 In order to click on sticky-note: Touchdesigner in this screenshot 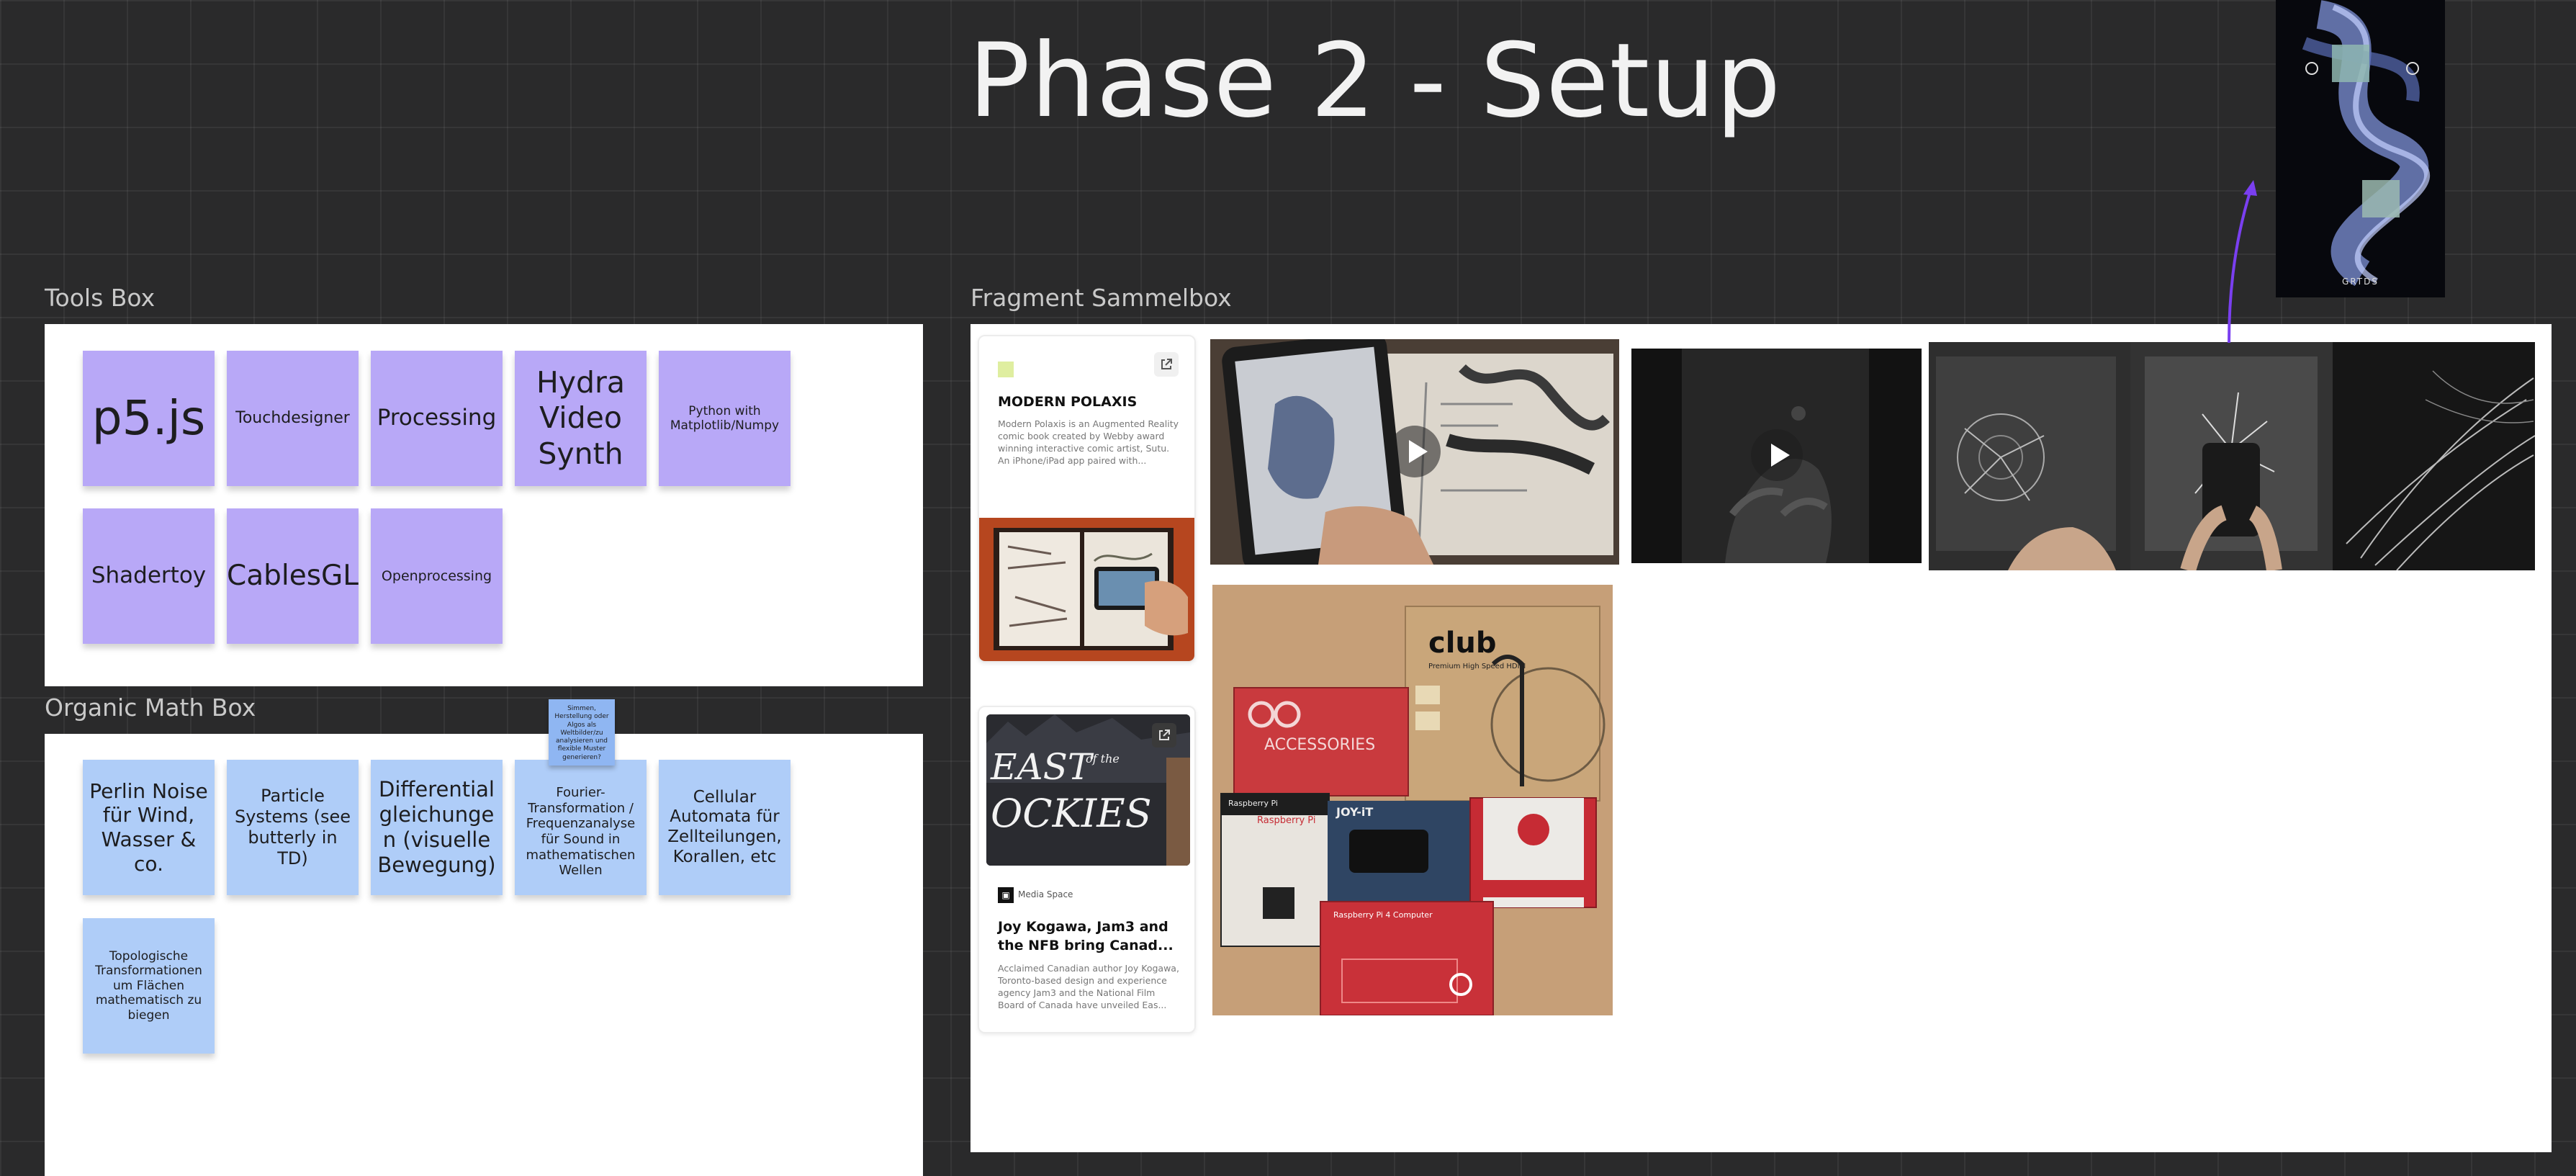, I will do `click(293, 418)`.